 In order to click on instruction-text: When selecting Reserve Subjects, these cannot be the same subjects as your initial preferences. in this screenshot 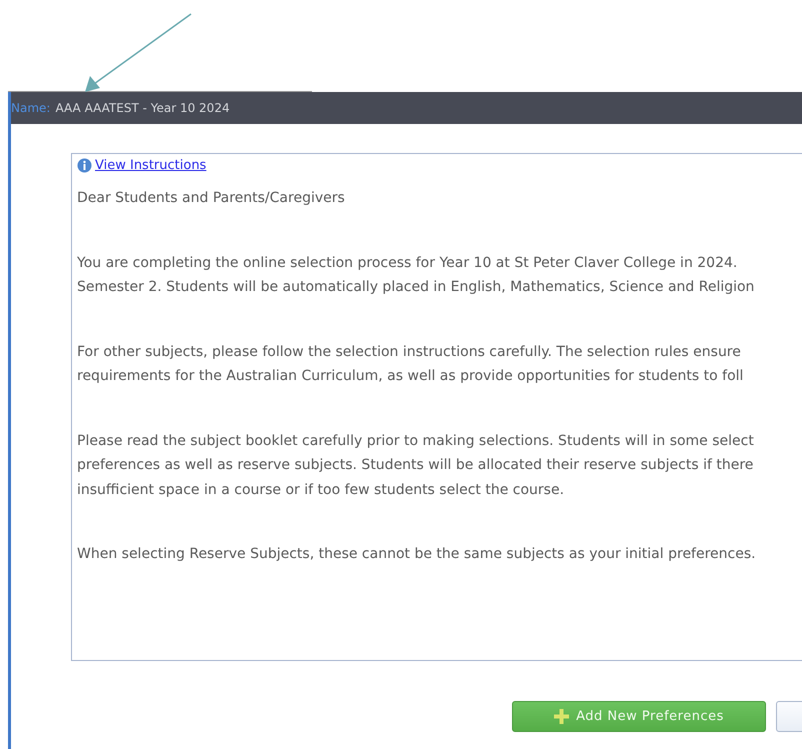, I will do `click(417, 554)`.